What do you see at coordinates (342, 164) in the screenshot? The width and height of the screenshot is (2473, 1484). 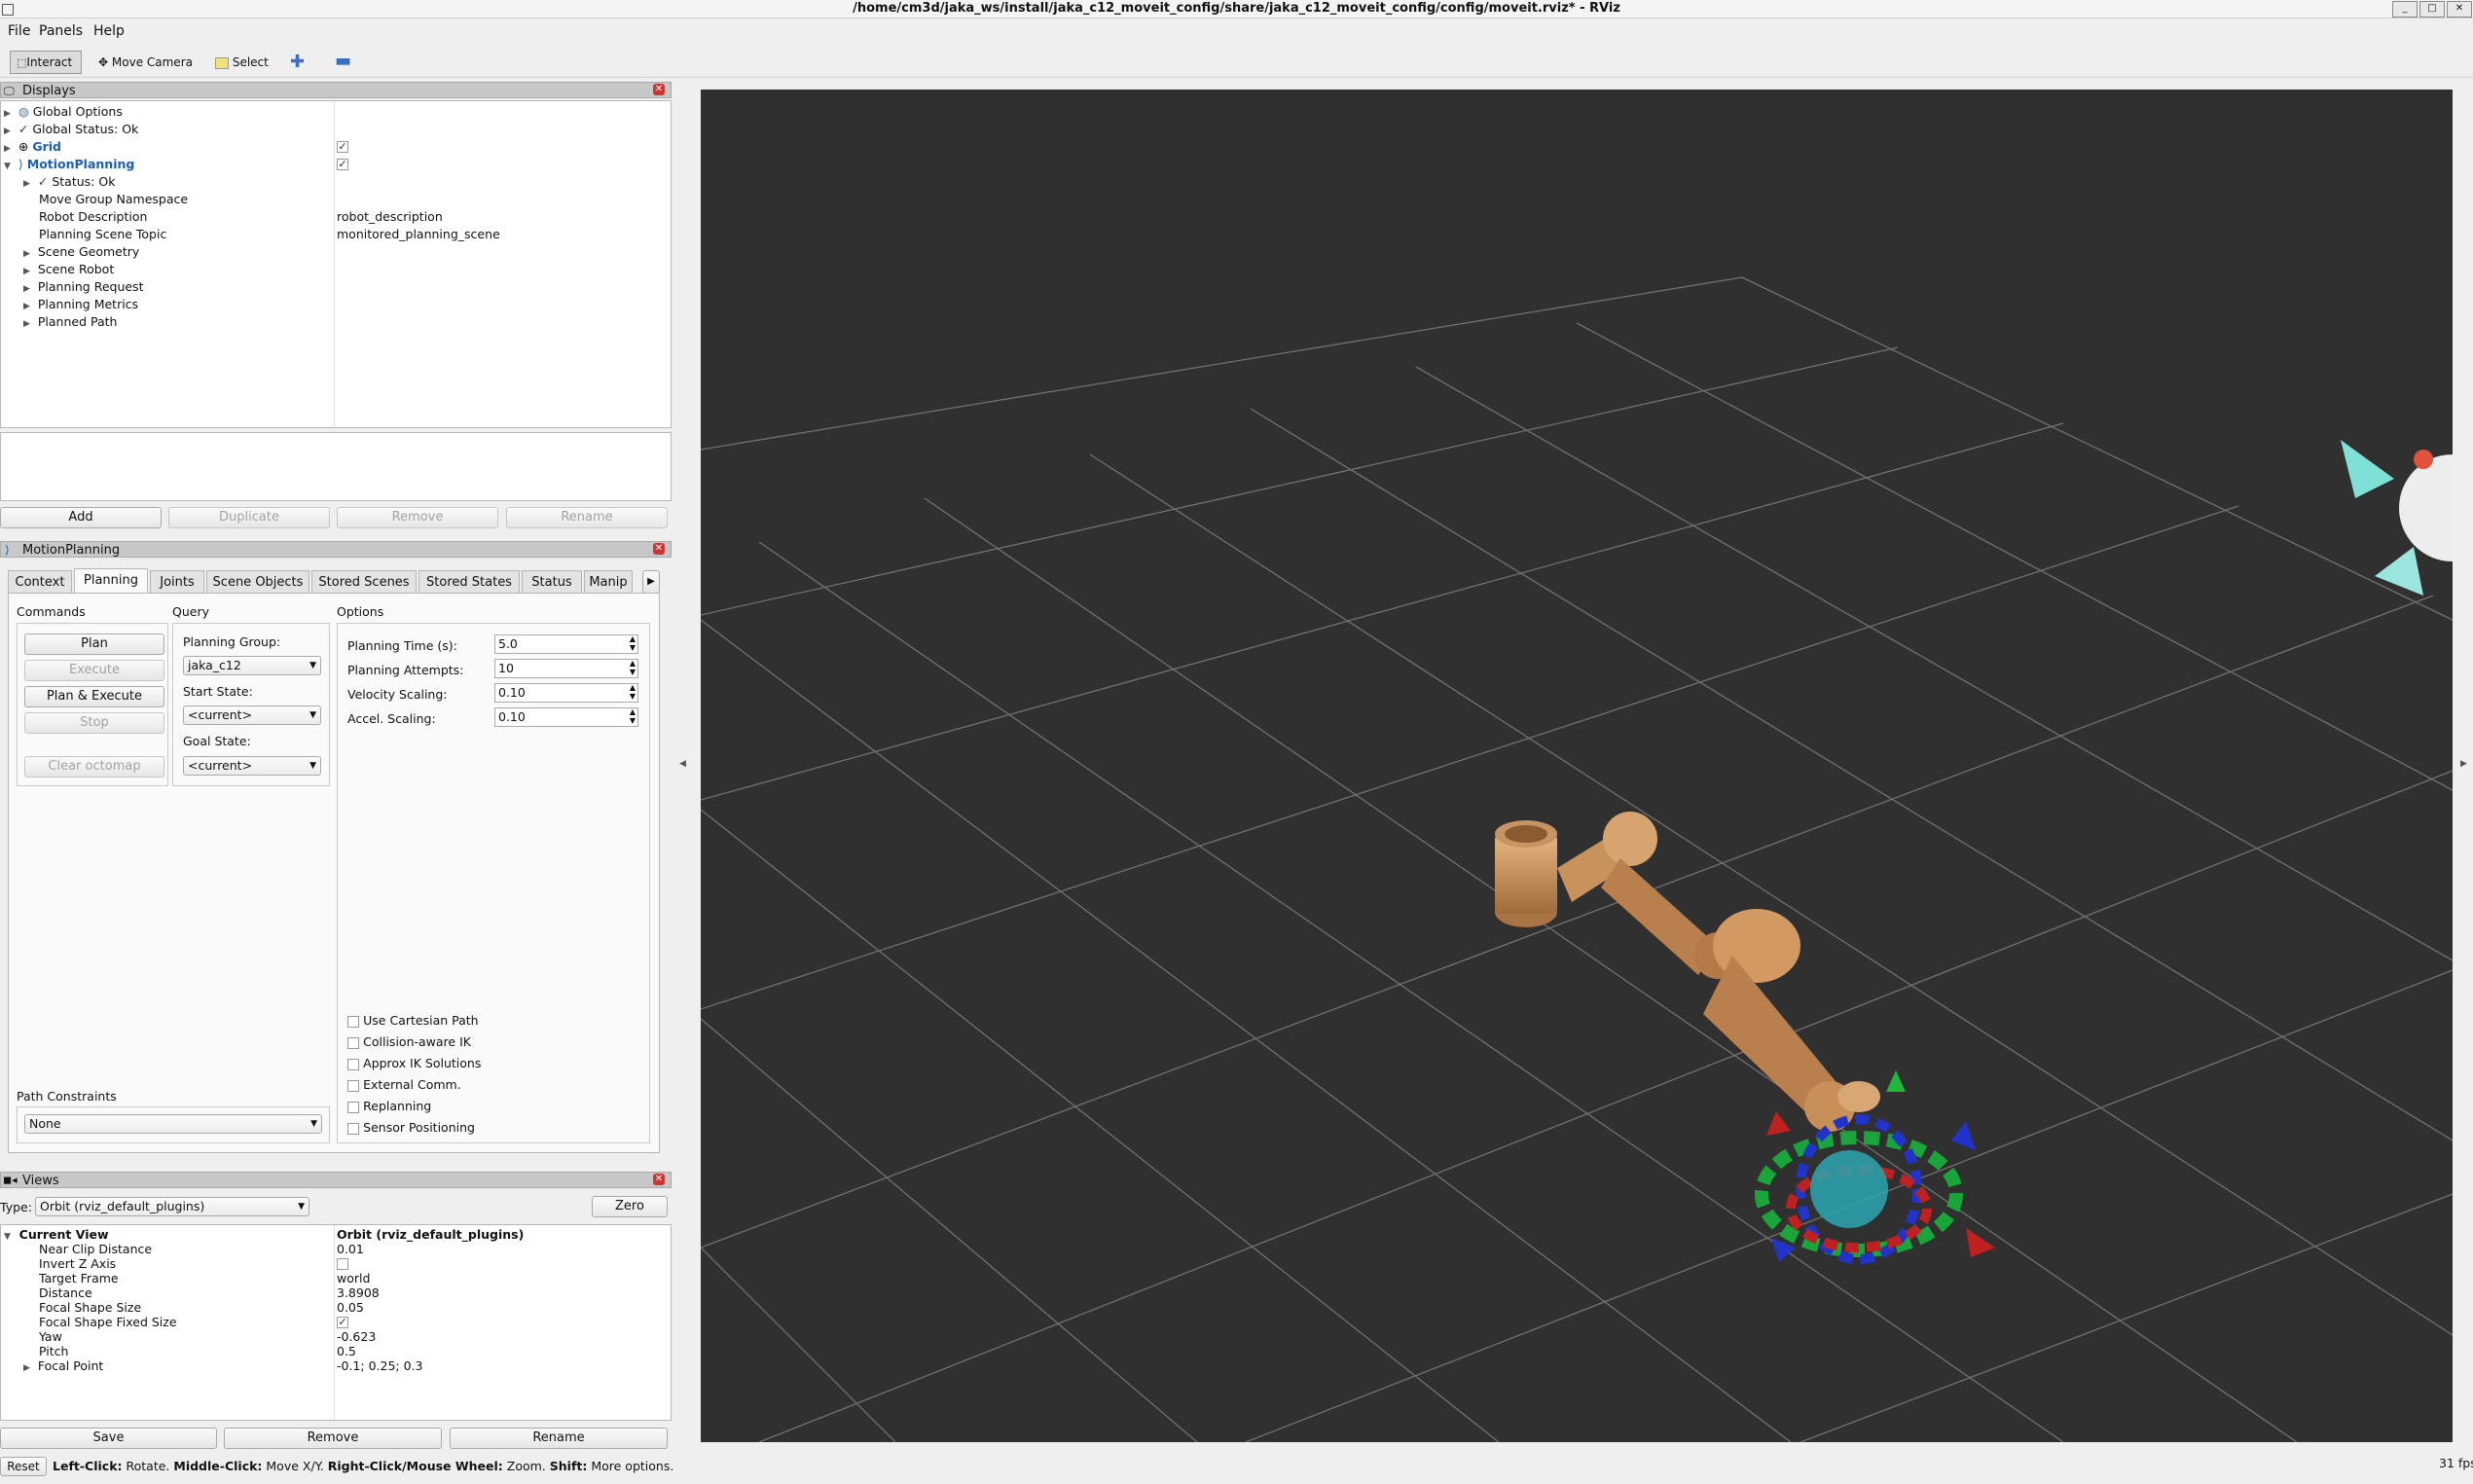 I see `motionplanning-enabled-checkbox: ✓` at bounding box center [342, 164].